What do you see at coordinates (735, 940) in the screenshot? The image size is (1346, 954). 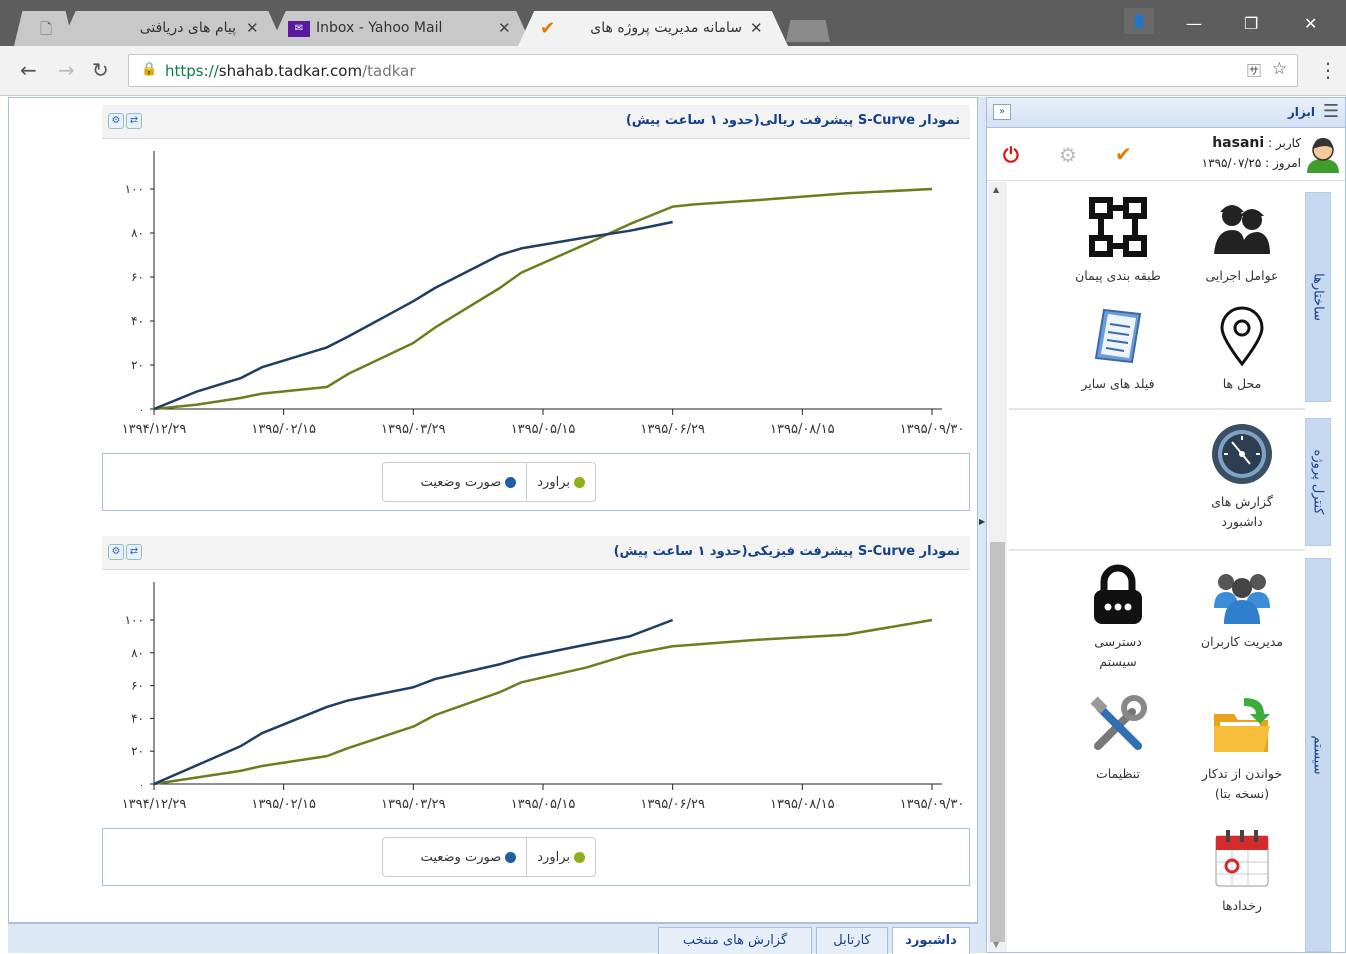 I see `tab-selected-reports: گزارش های منتخب` at bounding box center [735, 940].